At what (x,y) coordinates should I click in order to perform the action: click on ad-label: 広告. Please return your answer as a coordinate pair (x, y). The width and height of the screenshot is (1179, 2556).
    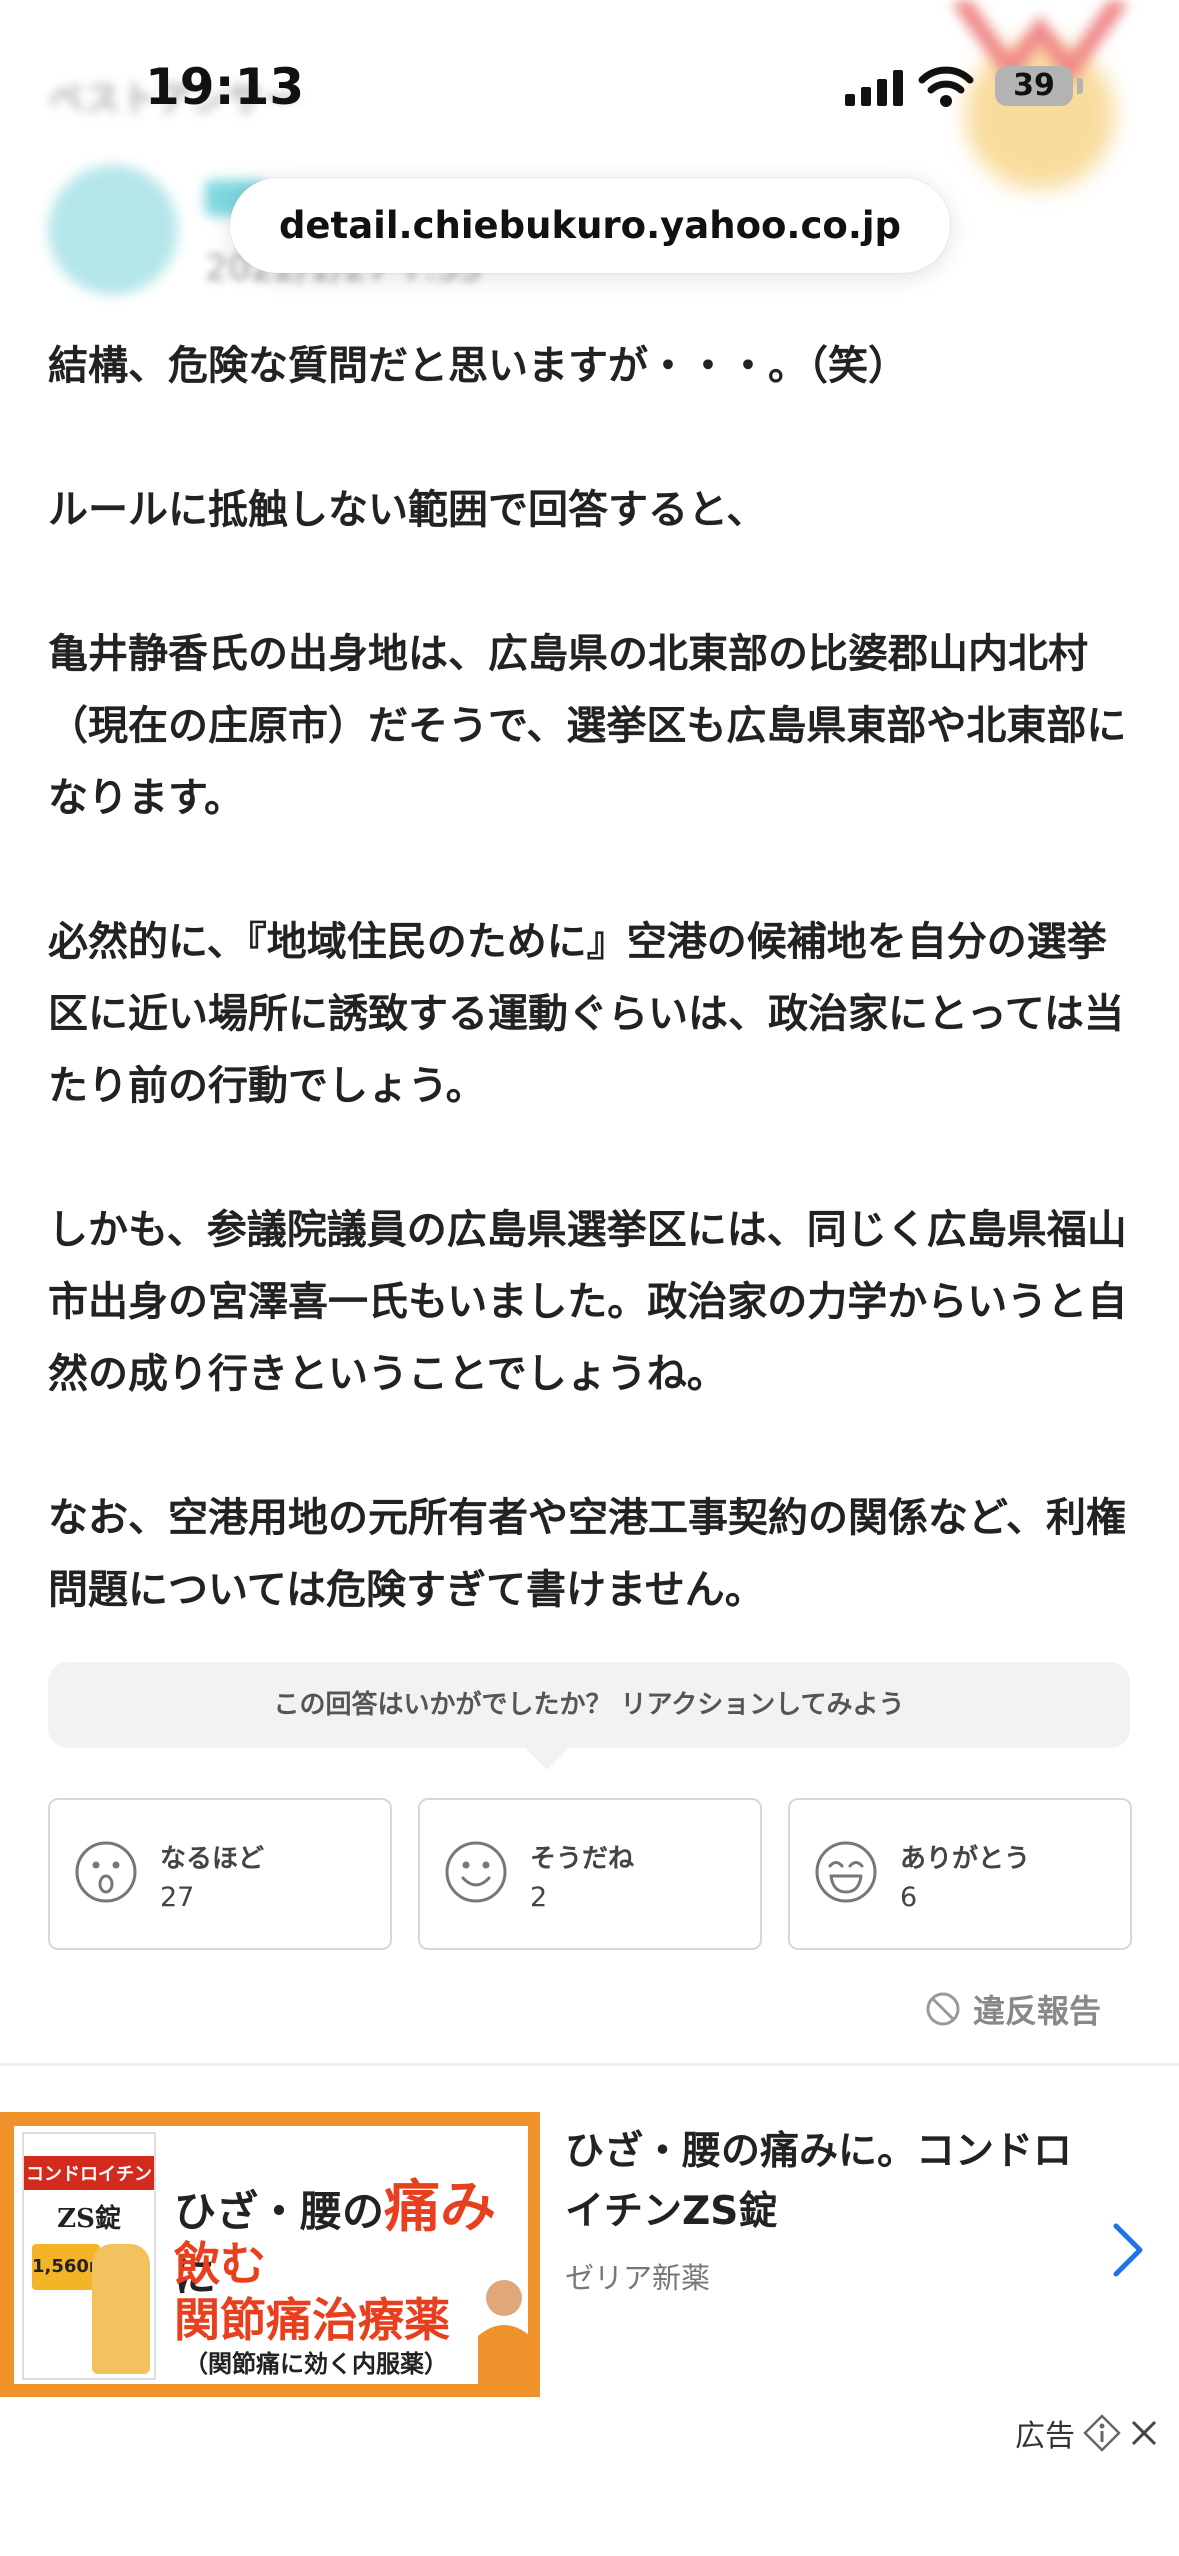
    Looking at the image, I should click on (1045, 2436).